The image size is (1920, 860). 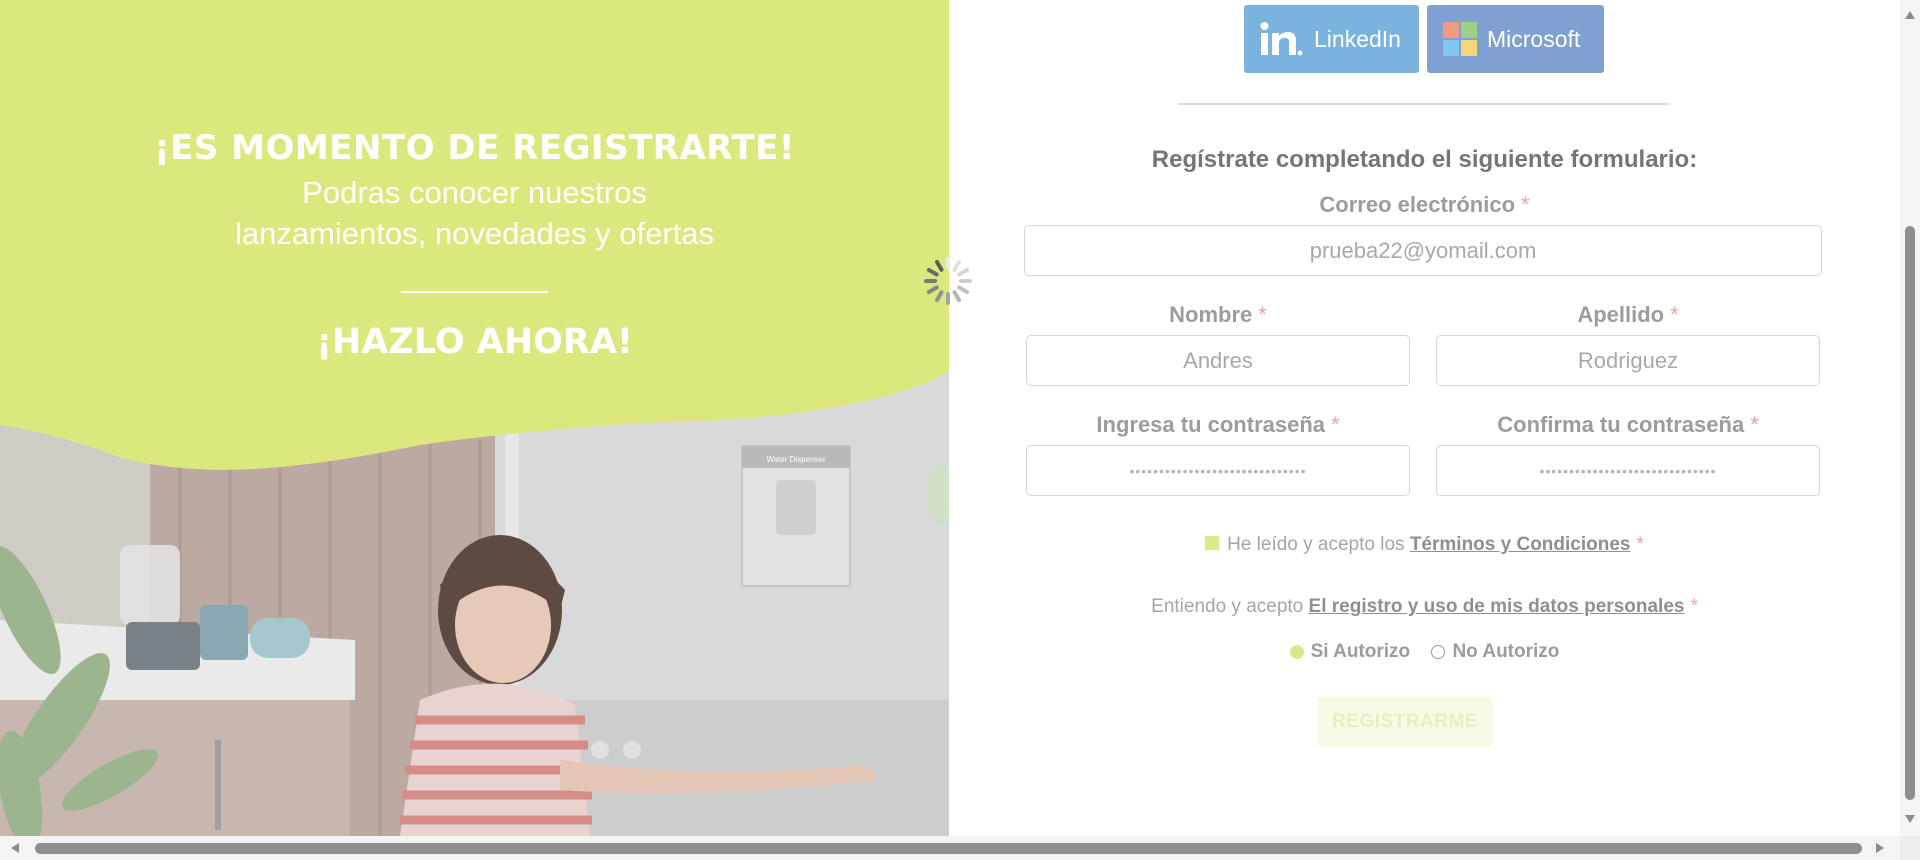 I want to click on linkedin-logo-icon, so click(x=1281, y=39).